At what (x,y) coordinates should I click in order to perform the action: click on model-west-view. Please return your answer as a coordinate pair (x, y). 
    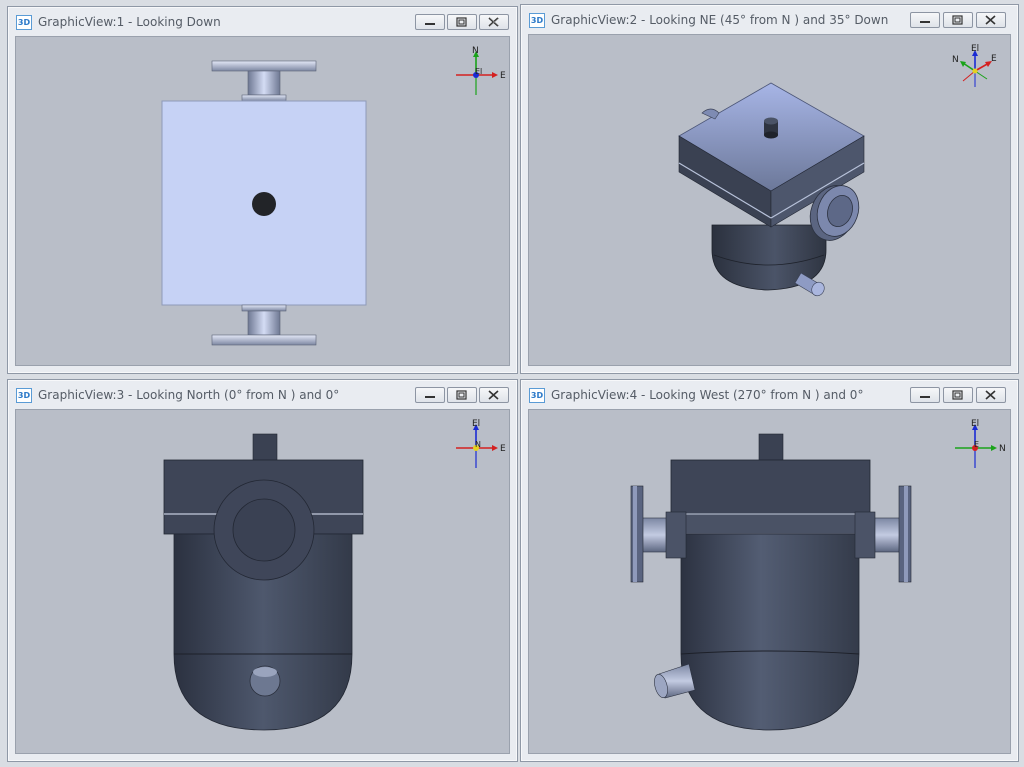
    Looking at the image, I should click on (771, 582).